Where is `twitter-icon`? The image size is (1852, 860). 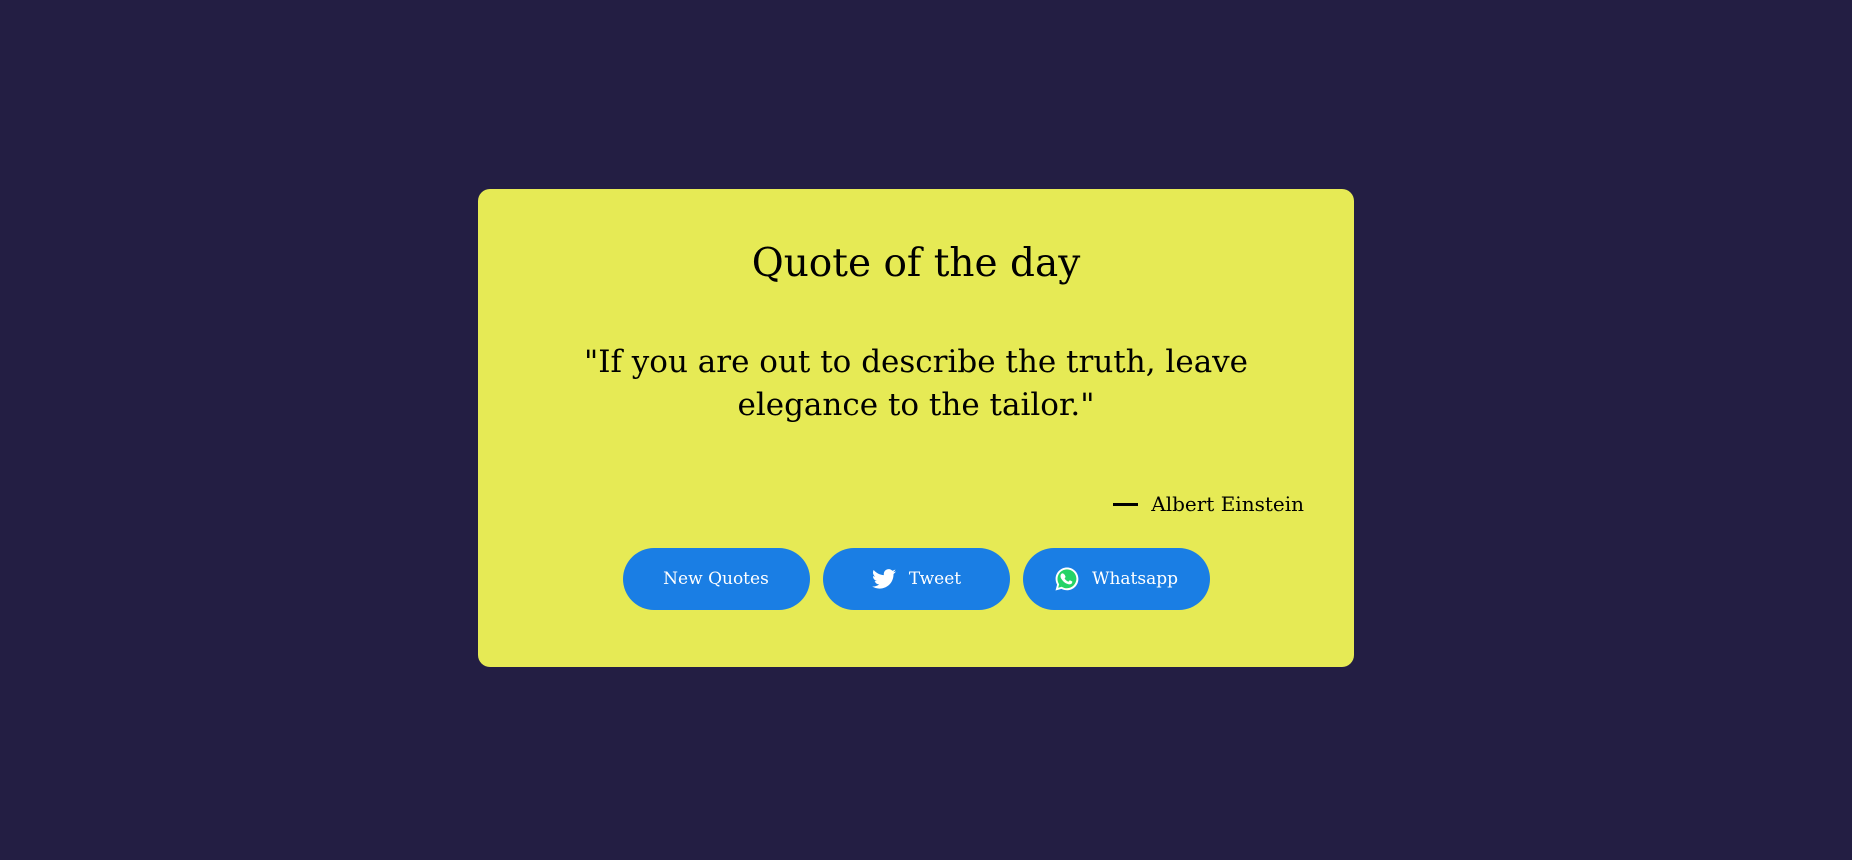
twitter-icon is located at coordinates (884, 579).